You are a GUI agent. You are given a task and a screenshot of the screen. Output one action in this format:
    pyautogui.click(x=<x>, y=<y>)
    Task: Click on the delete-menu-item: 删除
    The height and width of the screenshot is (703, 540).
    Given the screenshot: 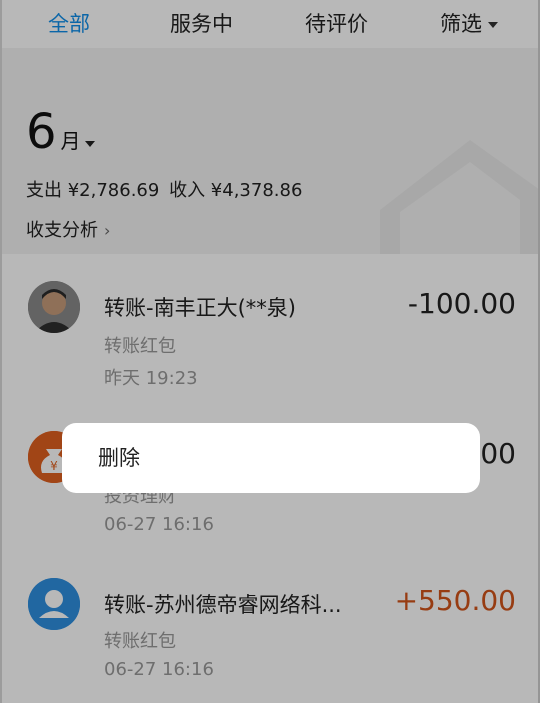 What is the action you would take?
    pyautogui.click(x=119, y=457)
    